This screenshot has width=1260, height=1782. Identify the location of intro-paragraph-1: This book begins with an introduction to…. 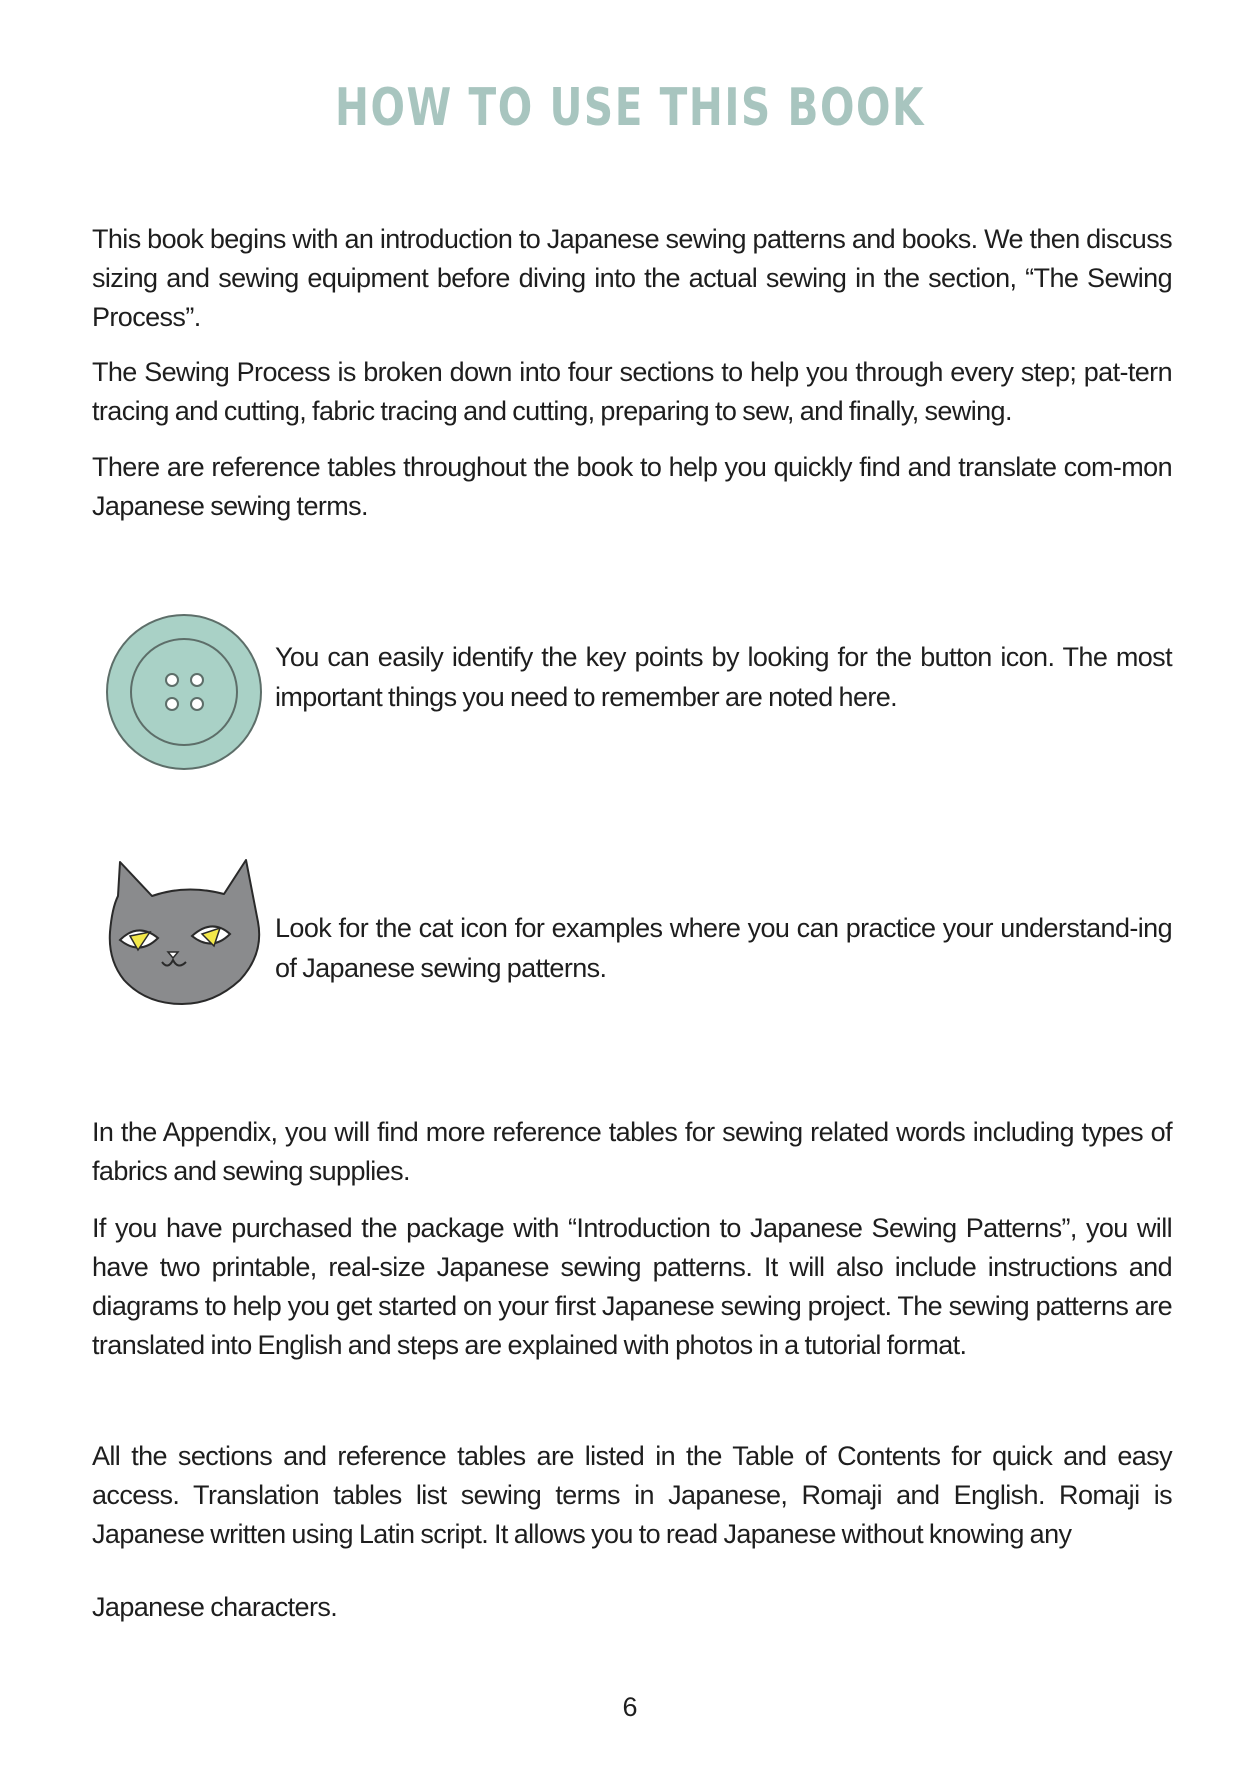
(632, 278).